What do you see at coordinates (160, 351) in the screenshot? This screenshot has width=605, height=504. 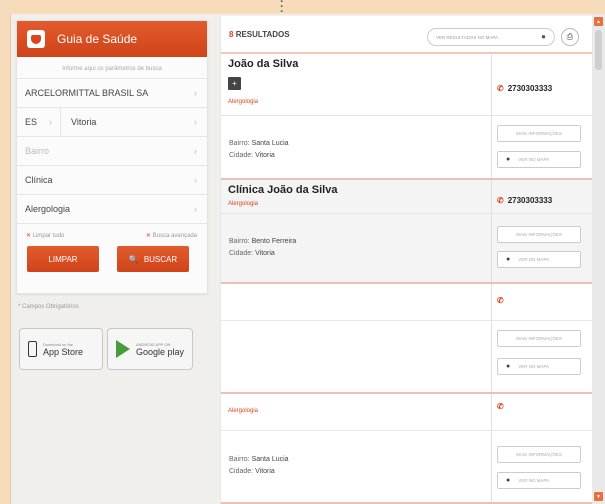 I see `google-play-label: Google play` at bounding box center [160, 351].